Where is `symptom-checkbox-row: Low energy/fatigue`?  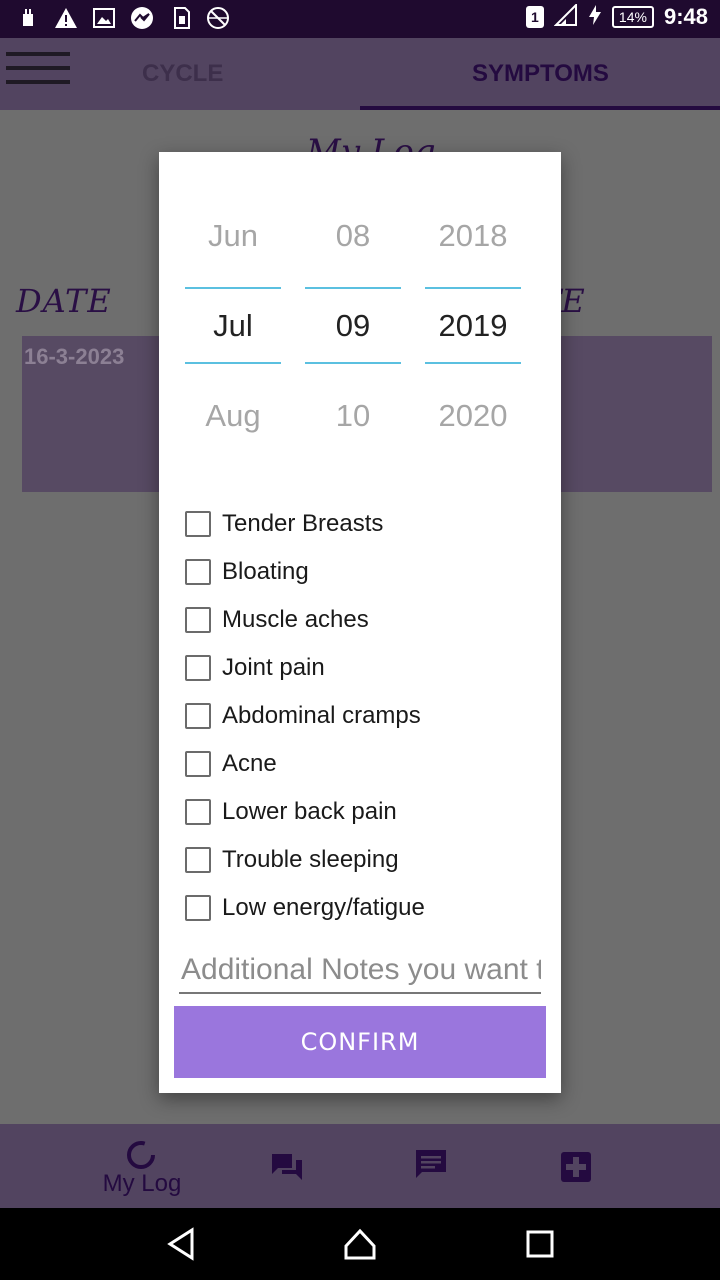
symptom-checkbox-row: Low energy/fatigue is located at coordinates (365, 910).